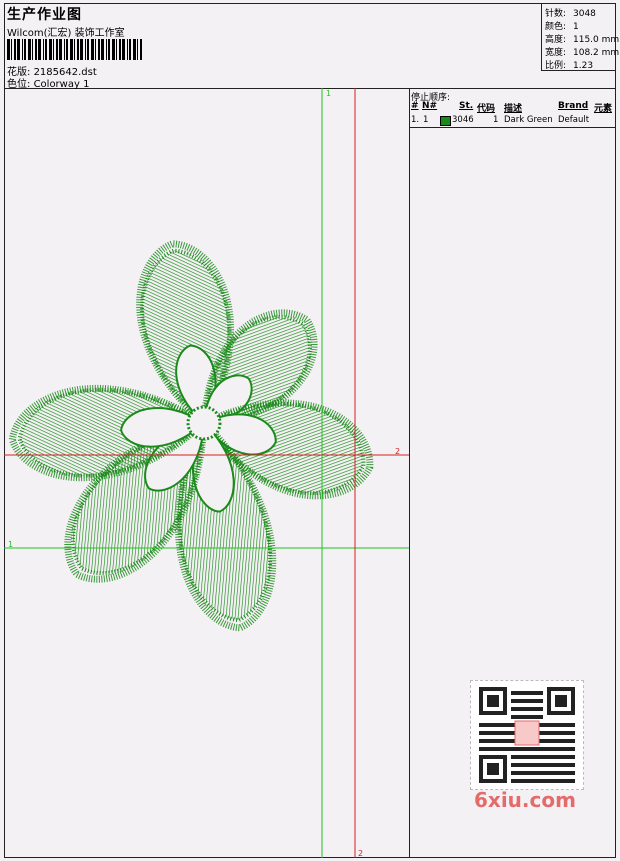 This screenshot has height=861, width=620. I want to click on col-stitches: St., so click(466, 106).